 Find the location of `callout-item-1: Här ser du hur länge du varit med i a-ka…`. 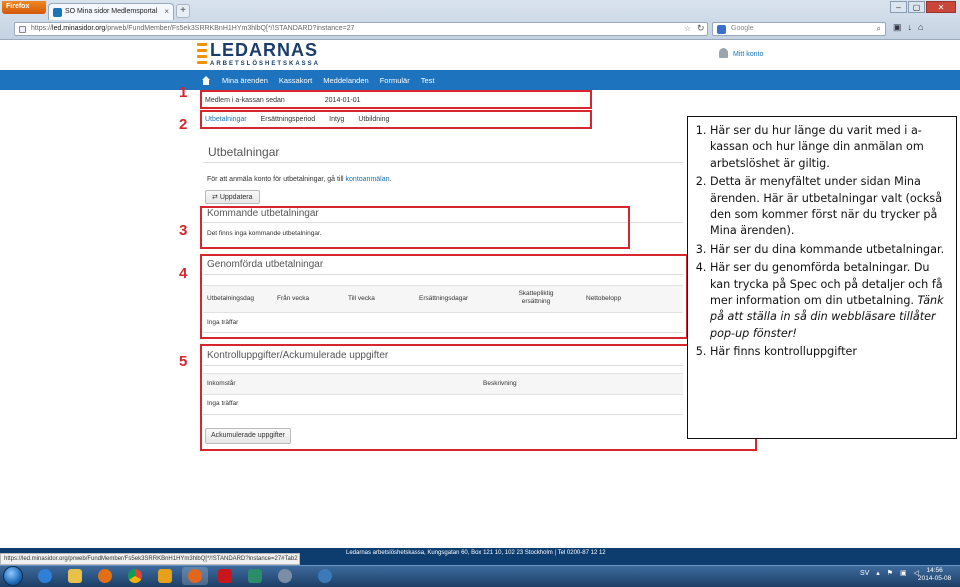

callout-item-1: Här ser du hur länge du varit med i a-ka… is located at coordinates (830, 147).